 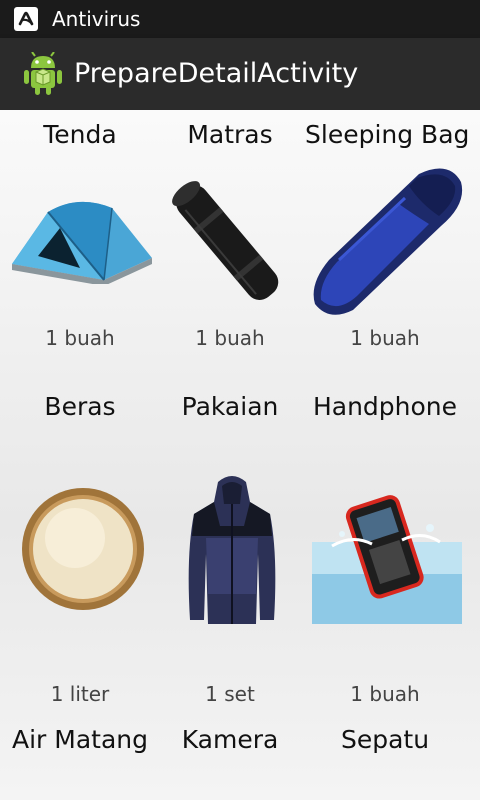 What do you see at coordinates (225, 240) in the screenshot?
I see `sleeping-mat-image` at bounding box center [225, 240].